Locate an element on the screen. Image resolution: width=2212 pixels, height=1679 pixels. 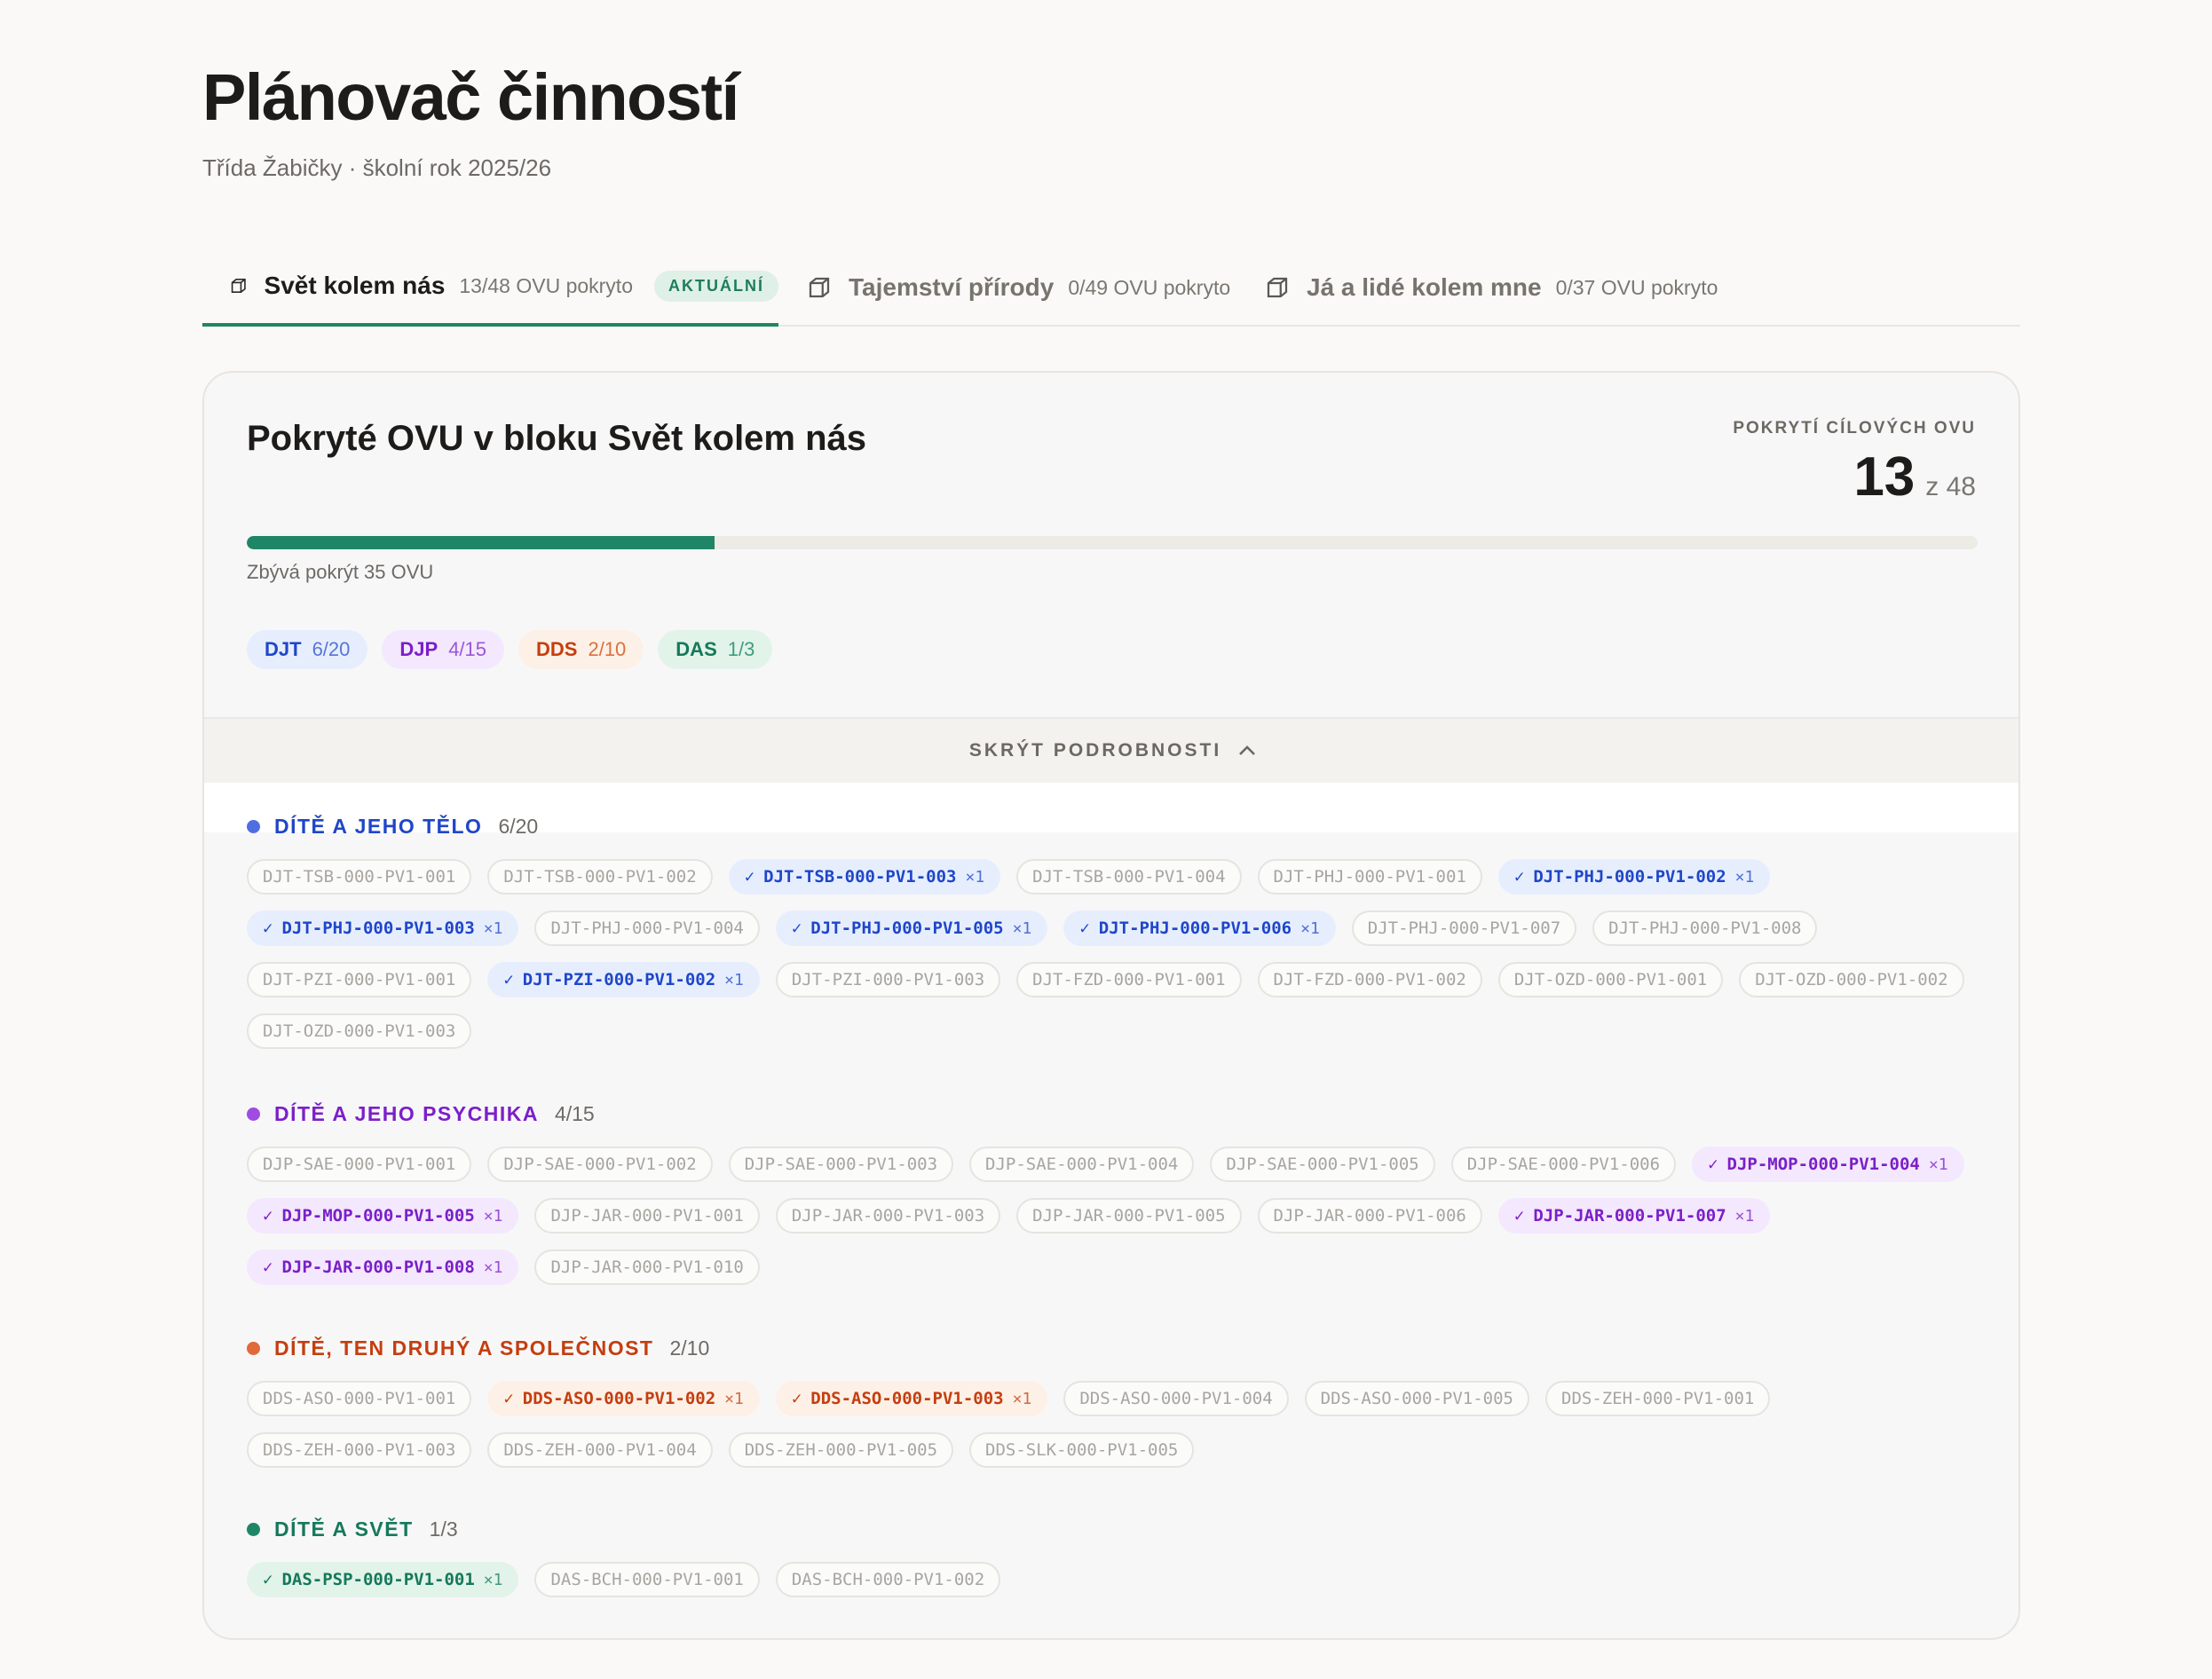
ovu-code: DJP-SAE-000-PV1-006 is located at coordinates (1563, 1165).